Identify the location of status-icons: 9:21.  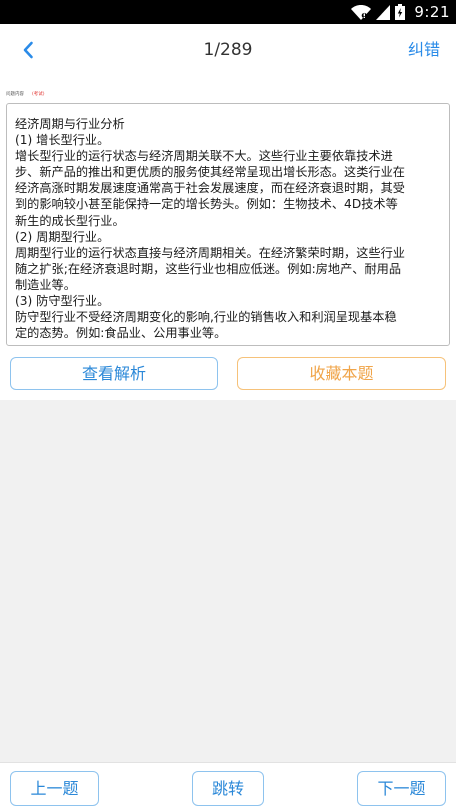
(400, 12).